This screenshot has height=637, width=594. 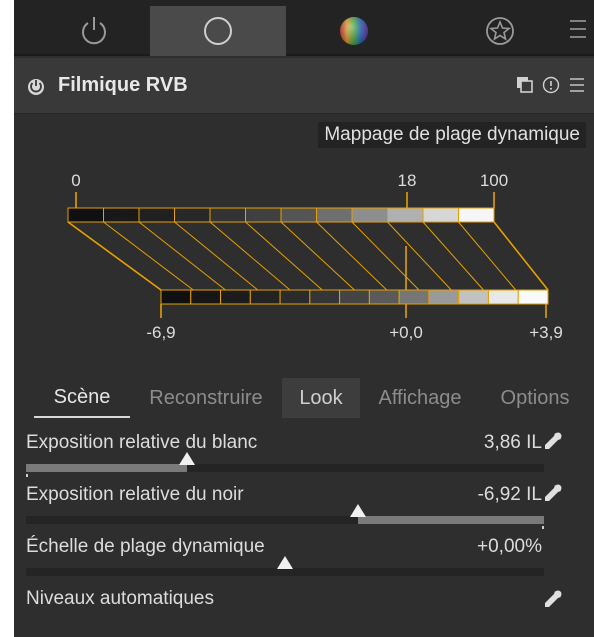 What do you see at coordinates (295, 455) in the screenshot?
I see `white-exposure-slider: Exposition relative du blanc 3,86 IL` at bounding box center [295, 455].